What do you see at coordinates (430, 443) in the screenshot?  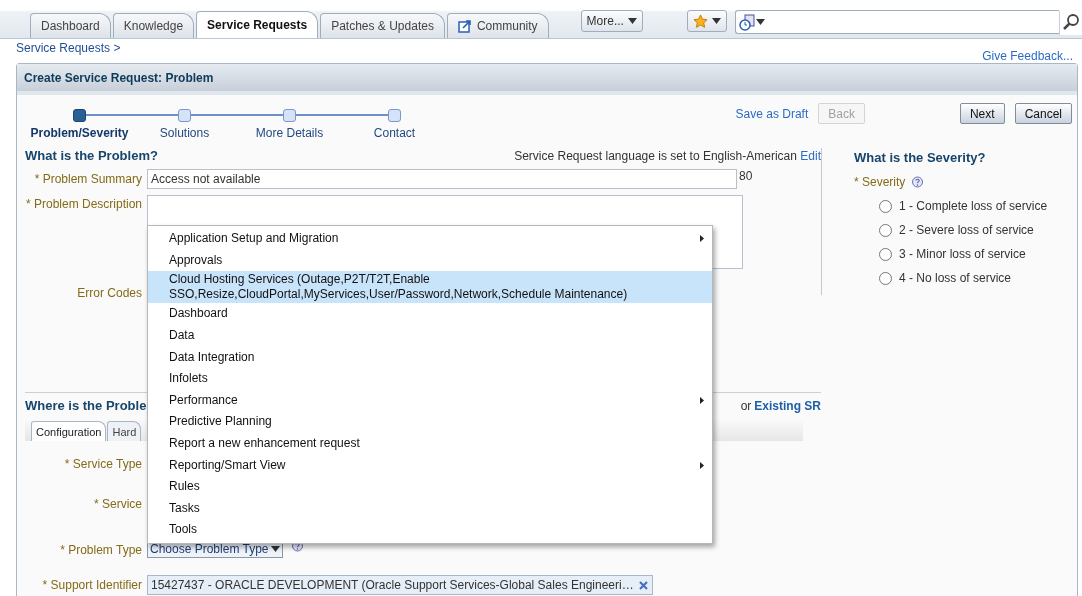 I see `menu-item: Report a new enhancement request` at bounding box center [430, 443].